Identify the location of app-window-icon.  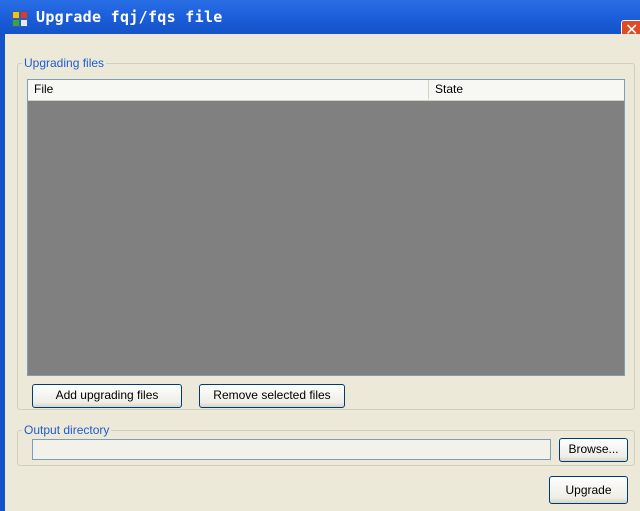
(20, 19).